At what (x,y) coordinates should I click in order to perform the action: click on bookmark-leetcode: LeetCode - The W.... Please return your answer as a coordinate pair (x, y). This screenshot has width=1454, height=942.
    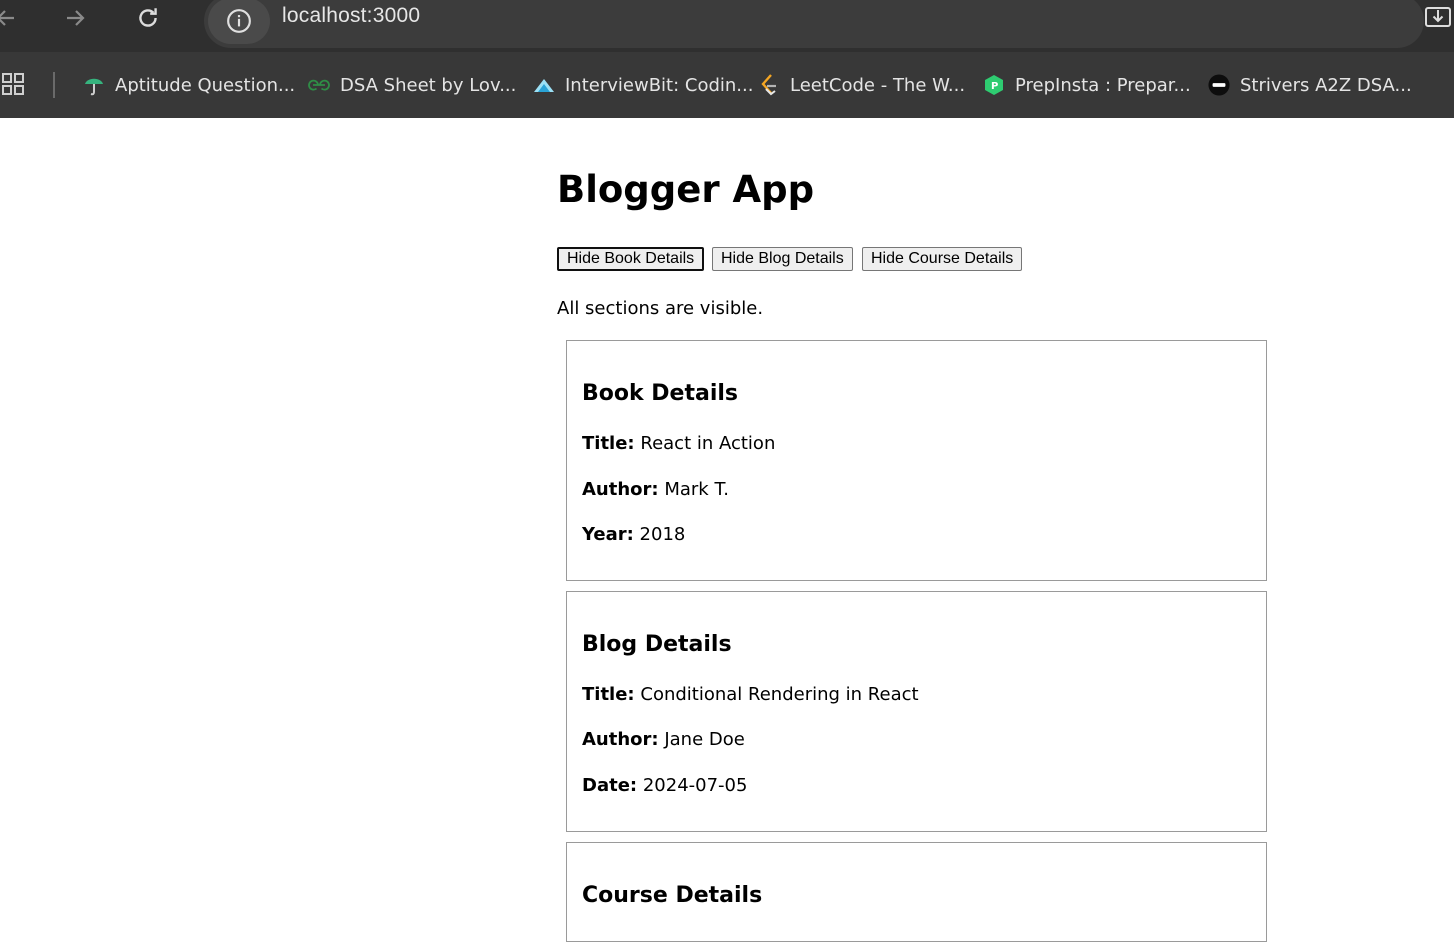
    Looking at the image, I should click on (861, 85).